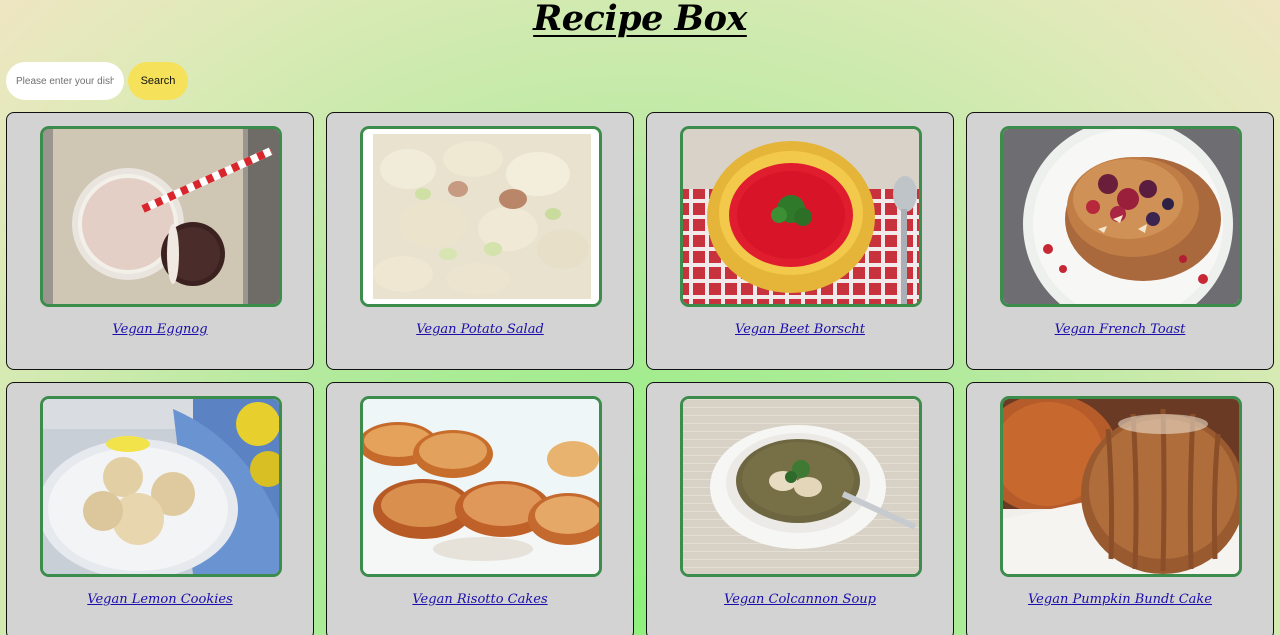 The width and height of the screenshot is (1280, 635). What do you see at coordinates (1120, 329) in the screenshot?
I see `recipe-link: Vegan French Toast` at bounding box center [1120, 329].